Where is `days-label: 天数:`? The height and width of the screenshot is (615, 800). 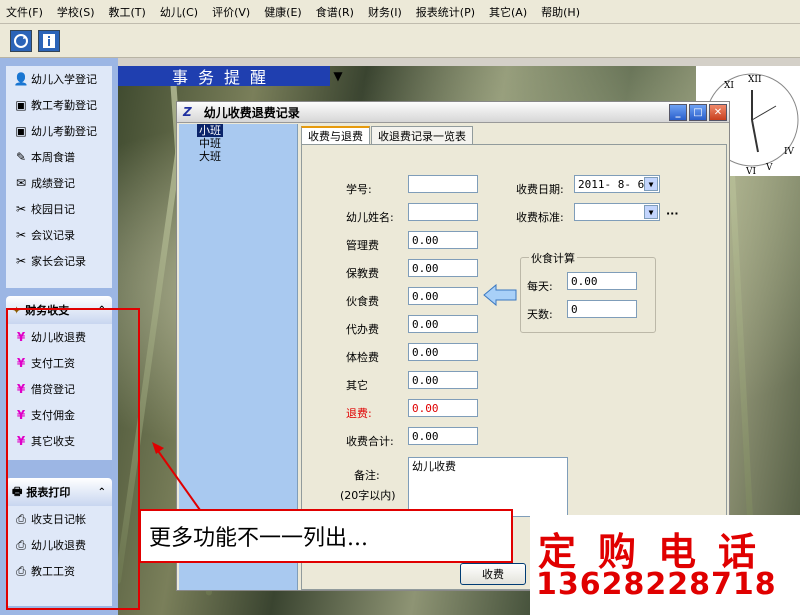 days-label: 天数: is located at coordinates (540, 314).